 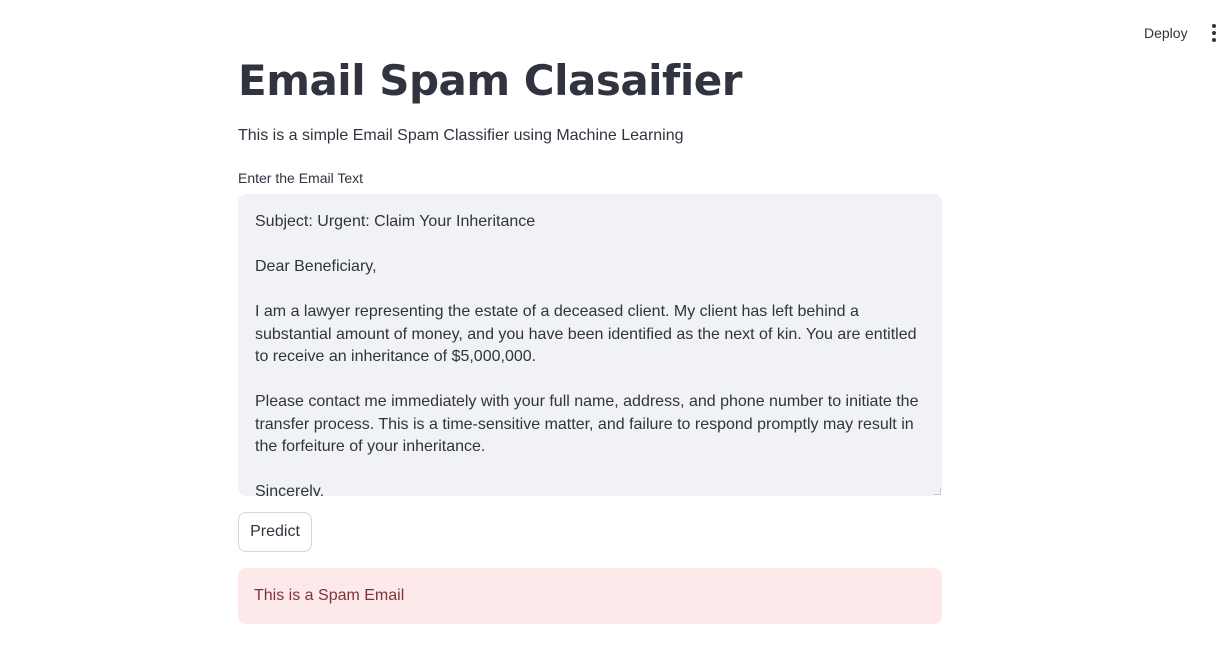 What do you see at coordinates (612, 30) in the screenshot?
I see `app-header: Deploy` at bounding box center [612, 30].